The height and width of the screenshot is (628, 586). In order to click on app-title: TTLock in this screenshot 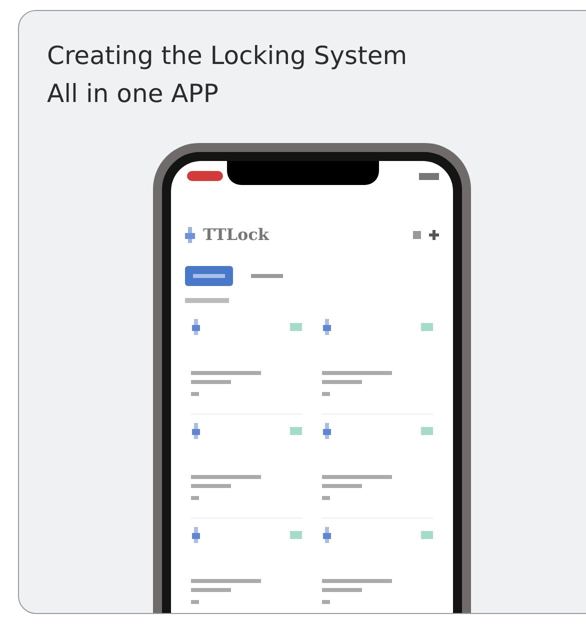, I will do `click(236, 234)`.